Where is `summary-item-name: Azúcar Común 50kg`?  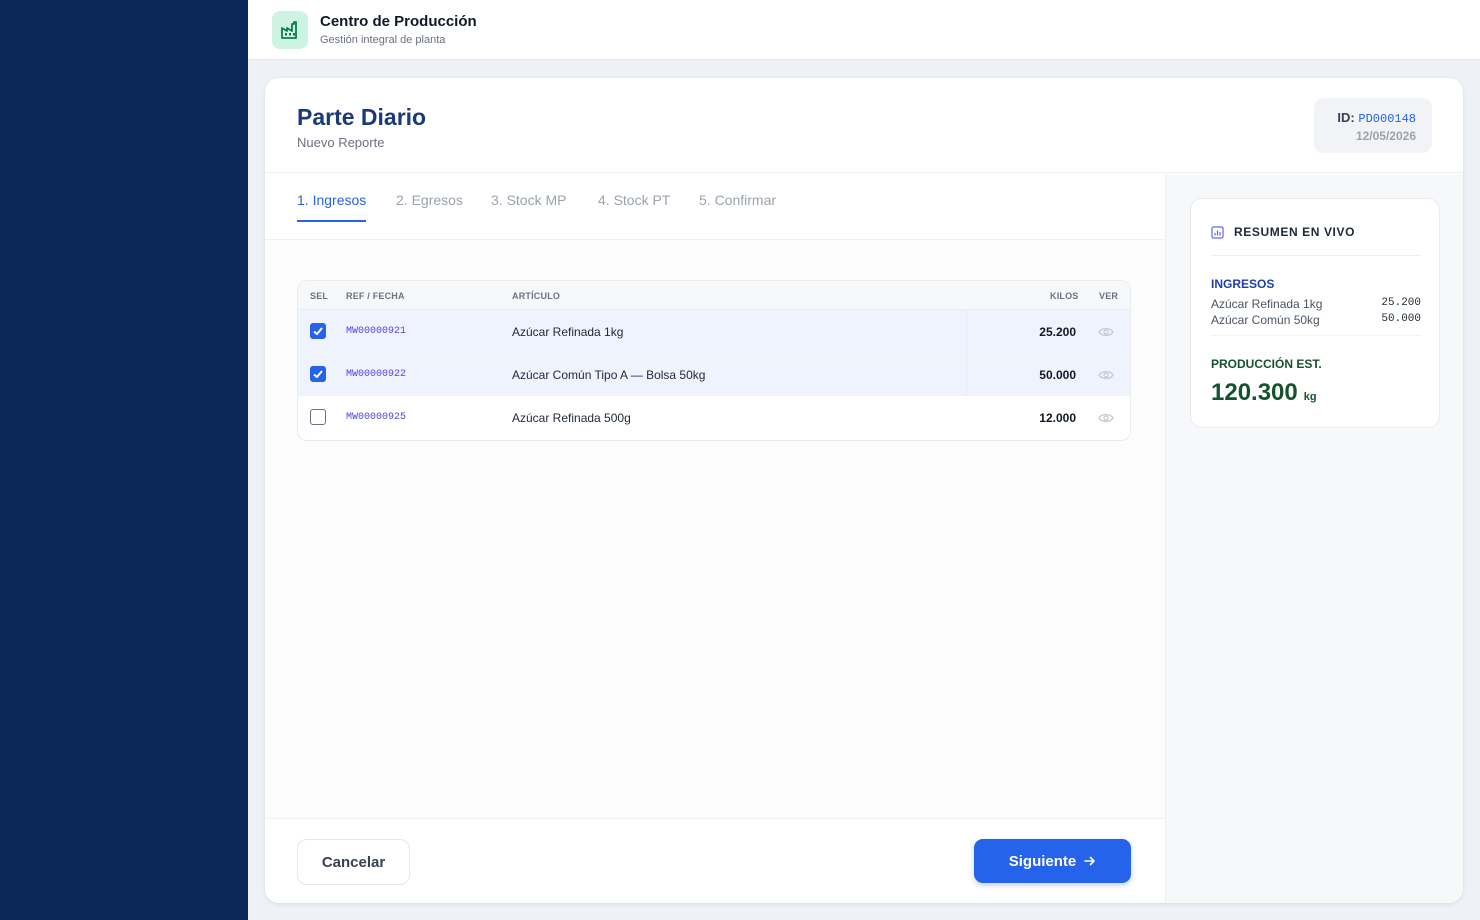
summary-item-name: Azúcar Común 50kg is located at coordinates (1265, 320).